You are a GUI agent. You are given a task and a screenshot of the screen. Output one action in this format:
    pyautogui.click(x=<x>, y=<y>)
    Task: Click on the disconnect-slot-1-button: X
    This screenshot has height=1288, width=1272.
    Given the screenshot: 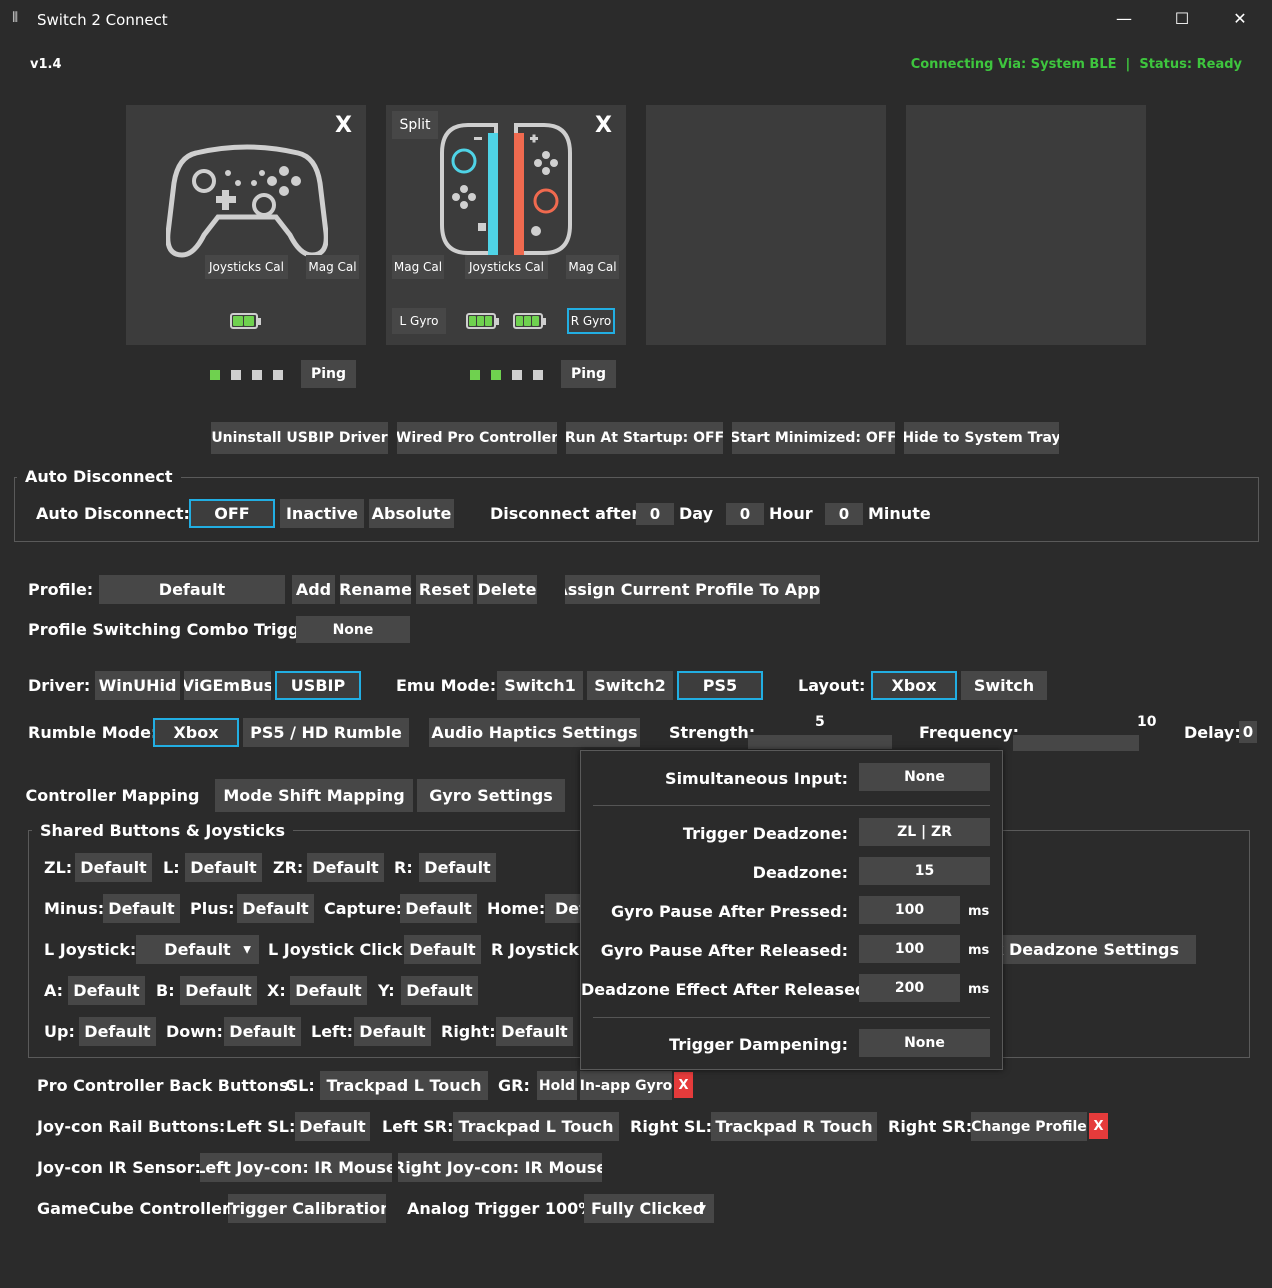 What is the action you would take?
    pyautogui.click(x=343, y=125)
    